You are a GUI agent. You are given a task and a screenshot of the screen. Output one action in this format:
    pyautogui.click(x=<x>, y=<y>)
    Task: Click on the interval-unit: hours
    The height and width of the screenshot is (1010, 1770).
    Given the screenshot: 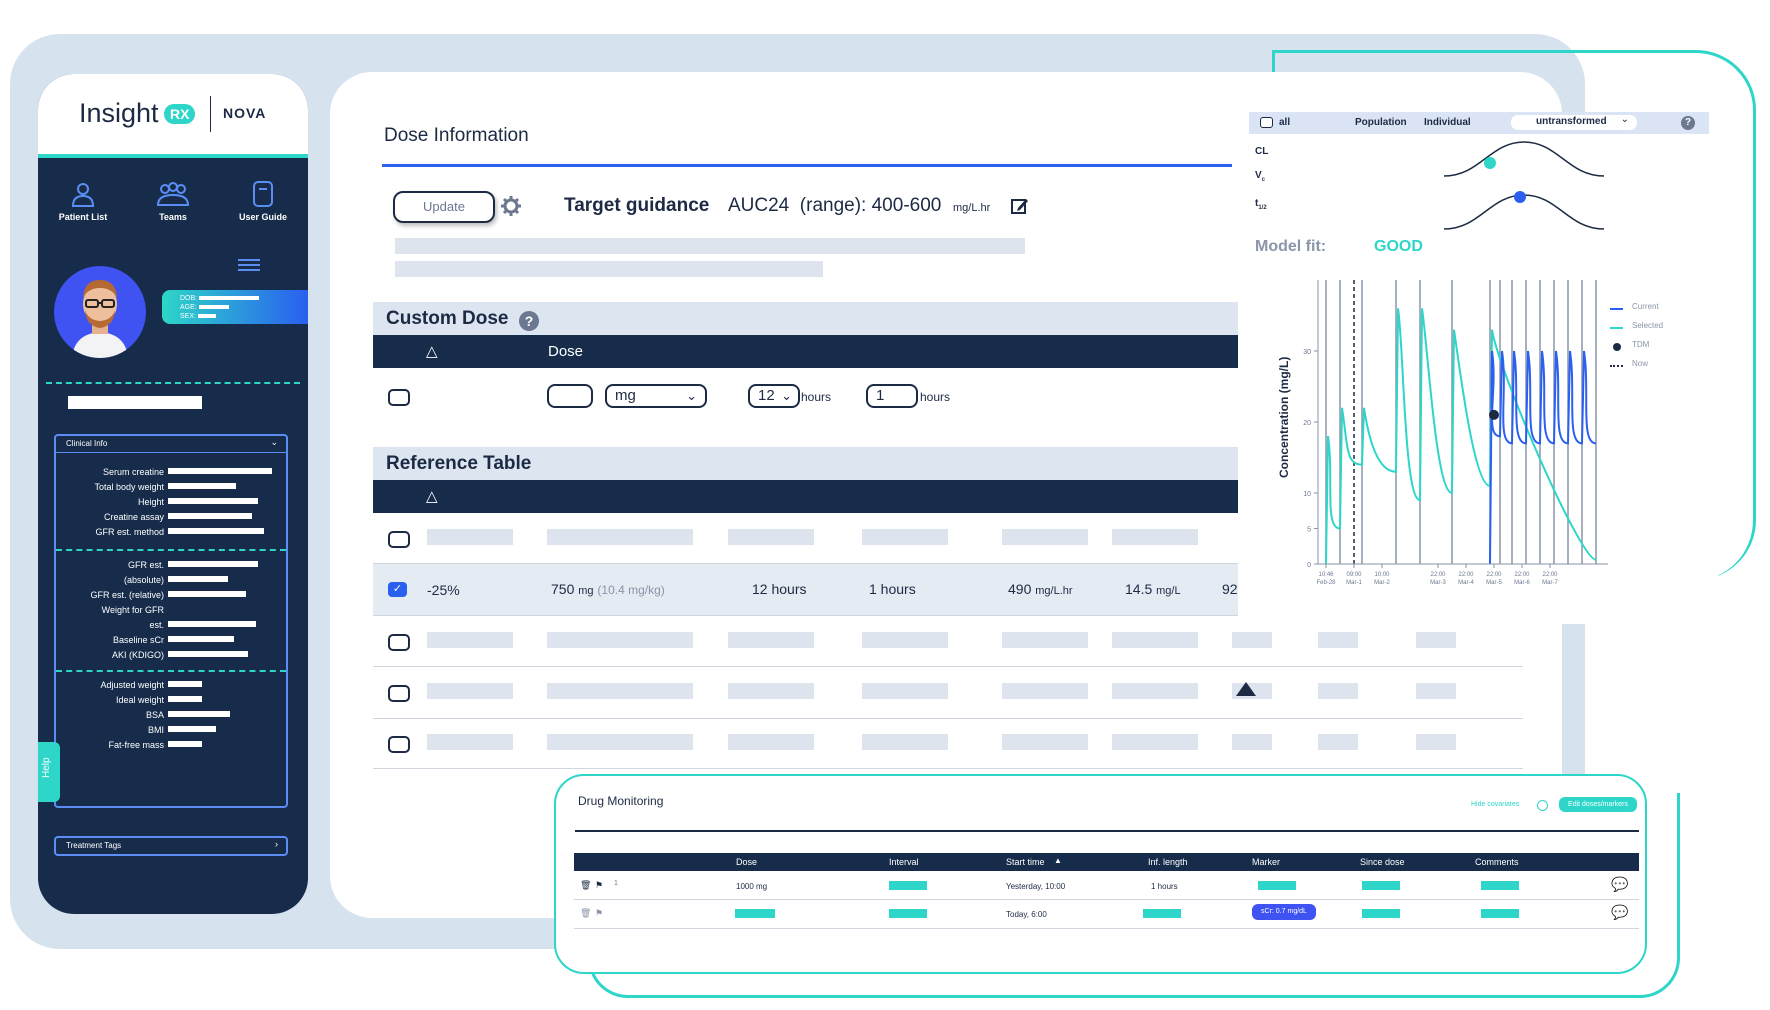 What is the action you would take?
    pyautogui.click(x=816, y=397)
    